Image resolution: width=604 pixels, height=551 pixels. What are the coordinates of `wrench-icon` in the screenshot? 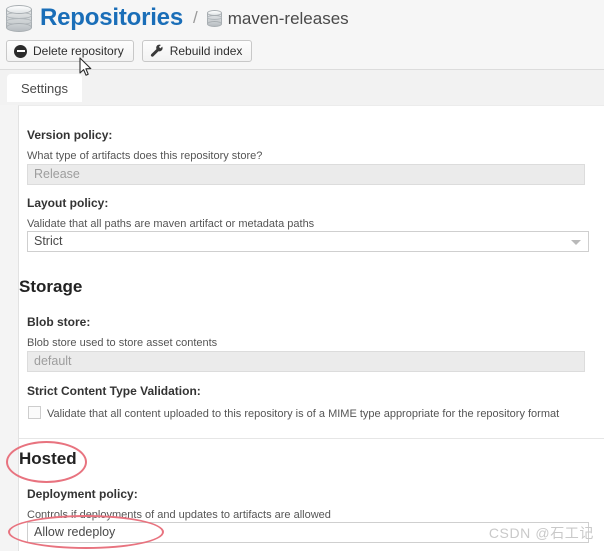 It's located at (157, 51).